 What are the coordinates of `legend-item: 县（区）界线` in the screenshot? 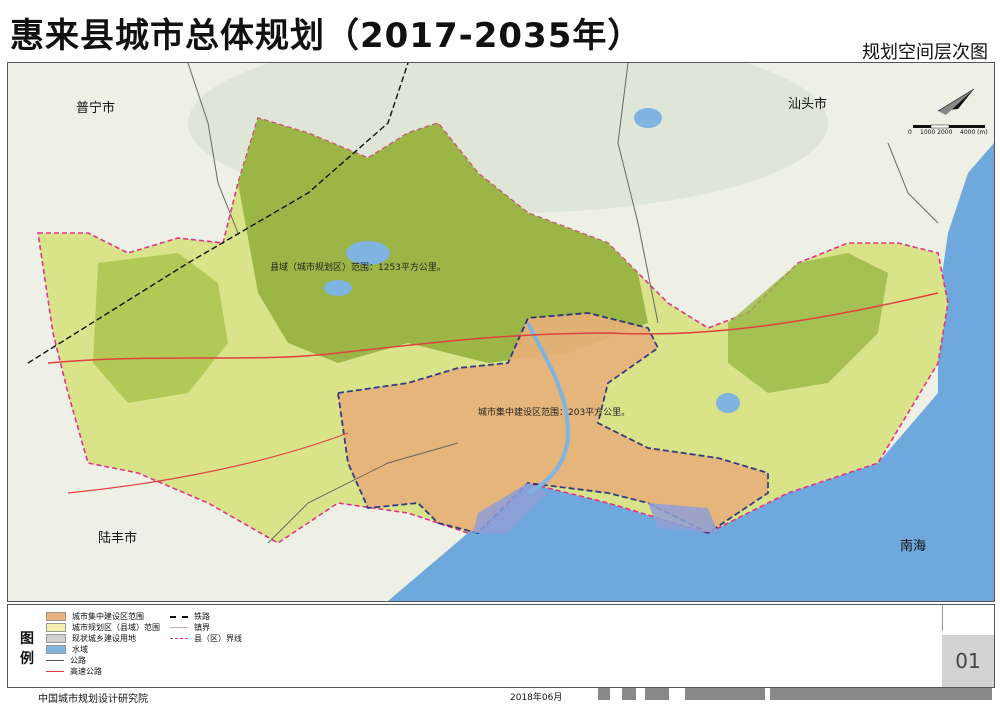 It's located at (206, 638).